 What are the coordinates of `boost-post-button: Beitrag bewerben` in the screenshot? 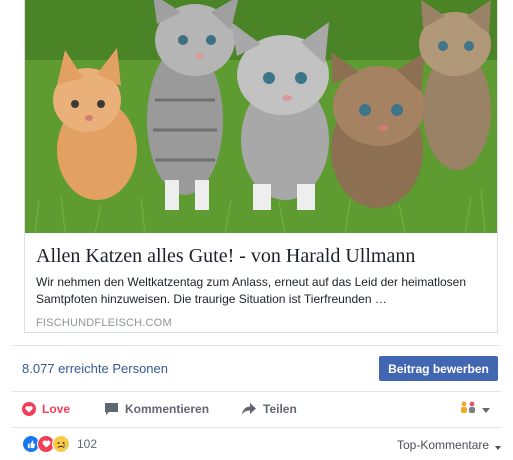 It's located at (438, 368).